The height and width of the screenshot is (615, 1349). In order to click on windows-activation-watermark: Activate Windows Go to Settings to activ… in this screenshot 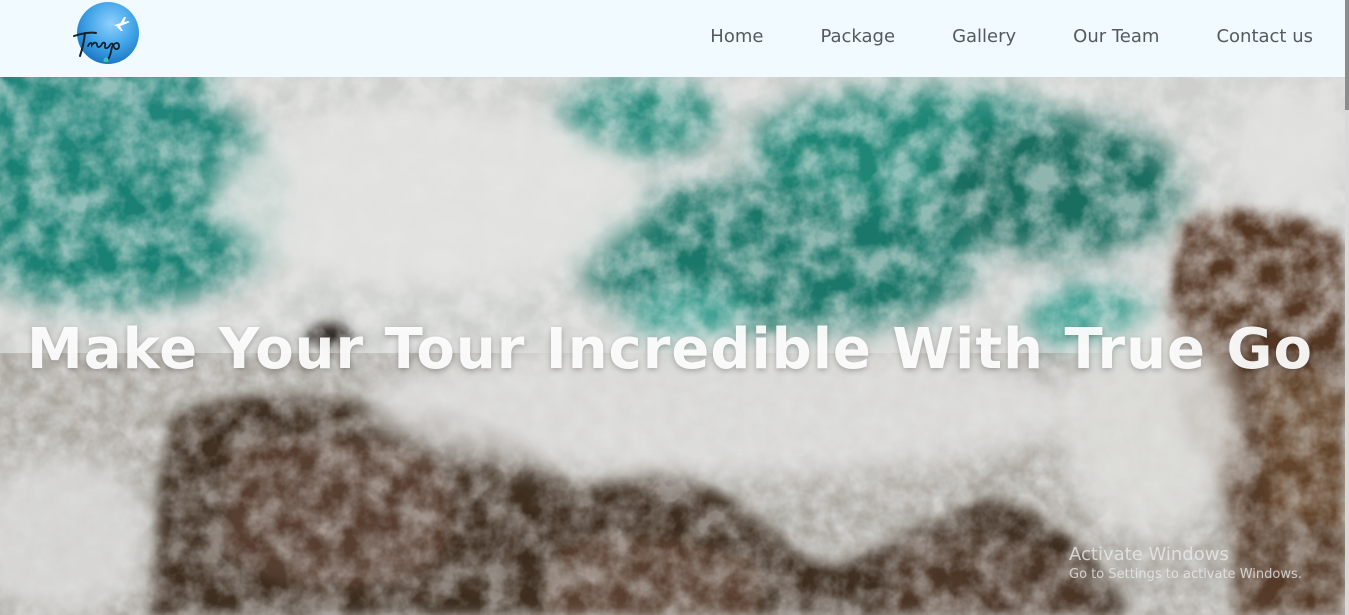, I will do `click(1185, 564)`.